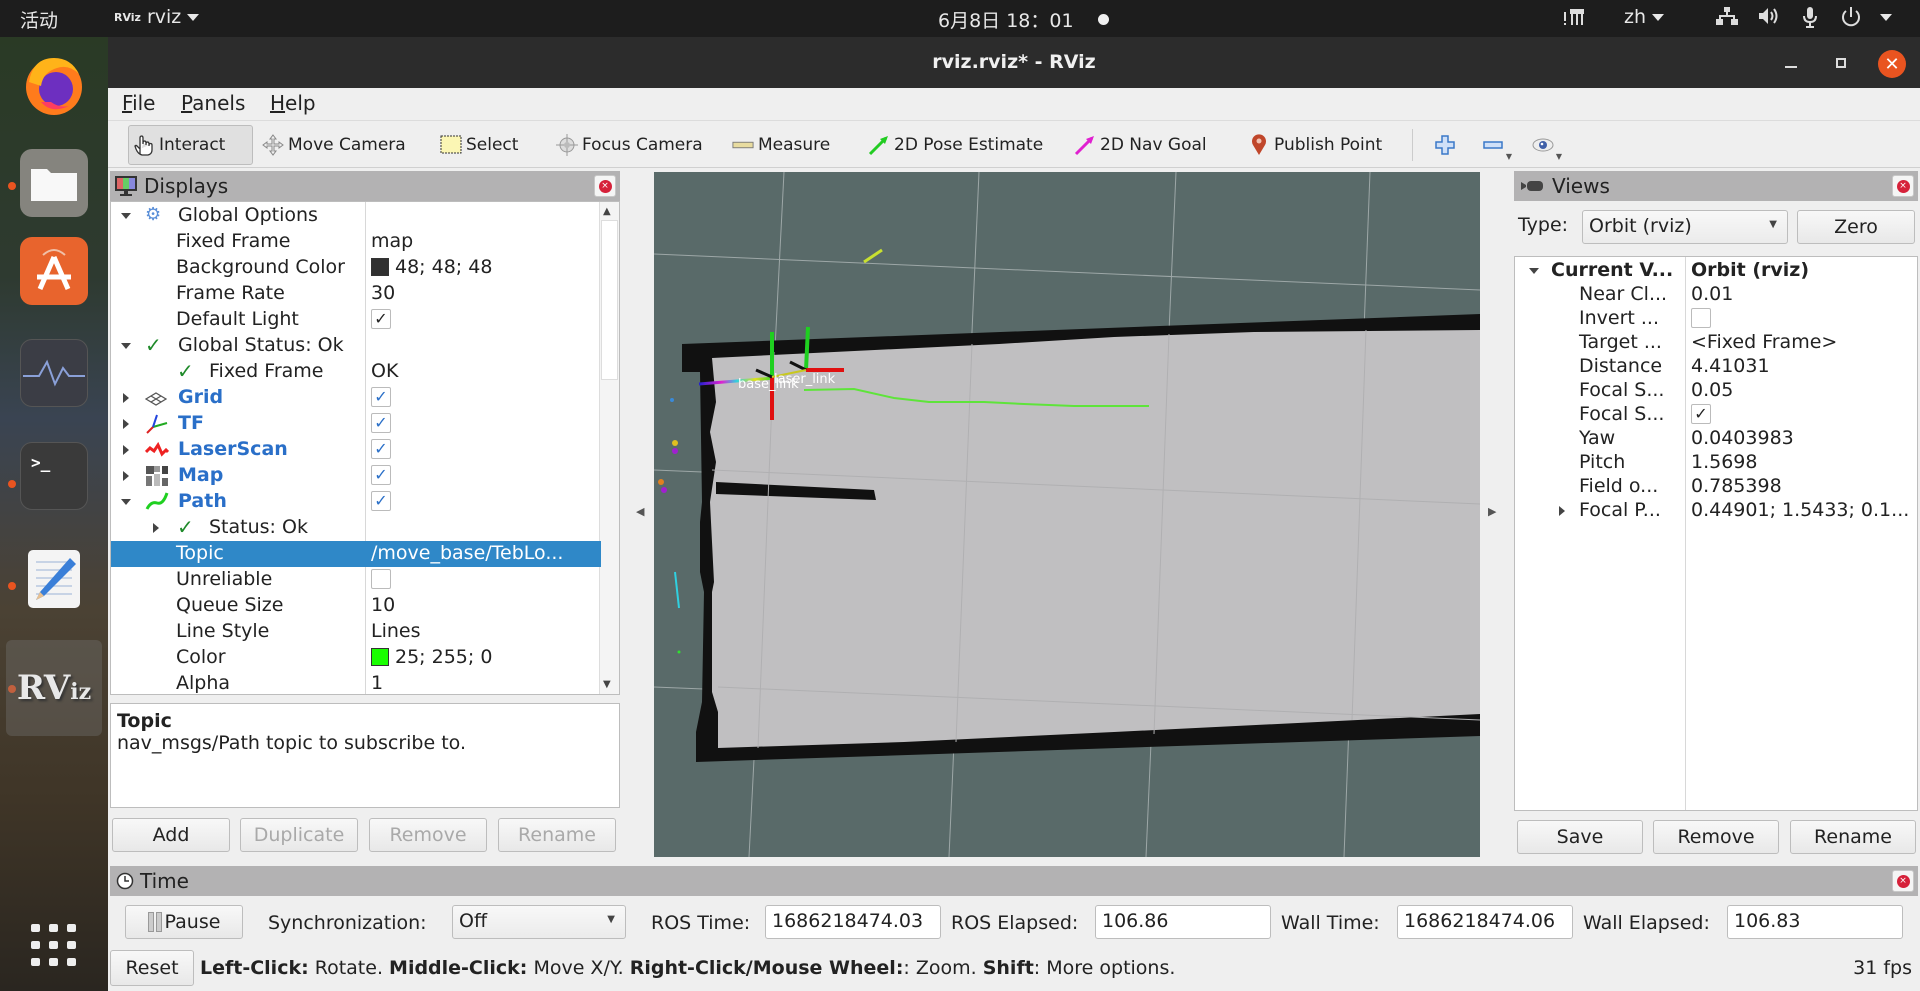 The width and height of the screenshot is (1920, 991). What do you see at coordinates (356, 632) in the screenshot?
I see `tree-row-line-style: Line Style Lines` at bounding box center [356, 632].